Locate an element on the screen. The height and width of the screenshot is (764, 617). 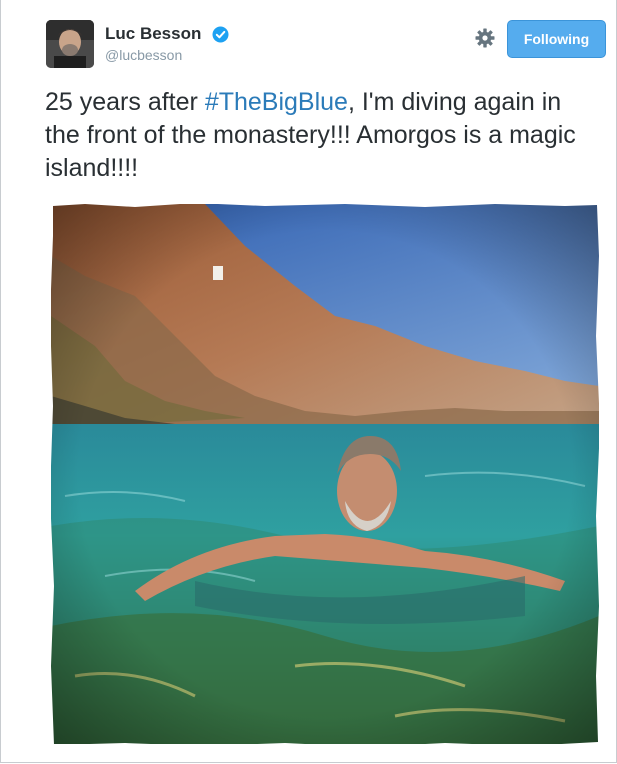
hashtag-link: #TheBigBlue is located at coordinates (276, 102).